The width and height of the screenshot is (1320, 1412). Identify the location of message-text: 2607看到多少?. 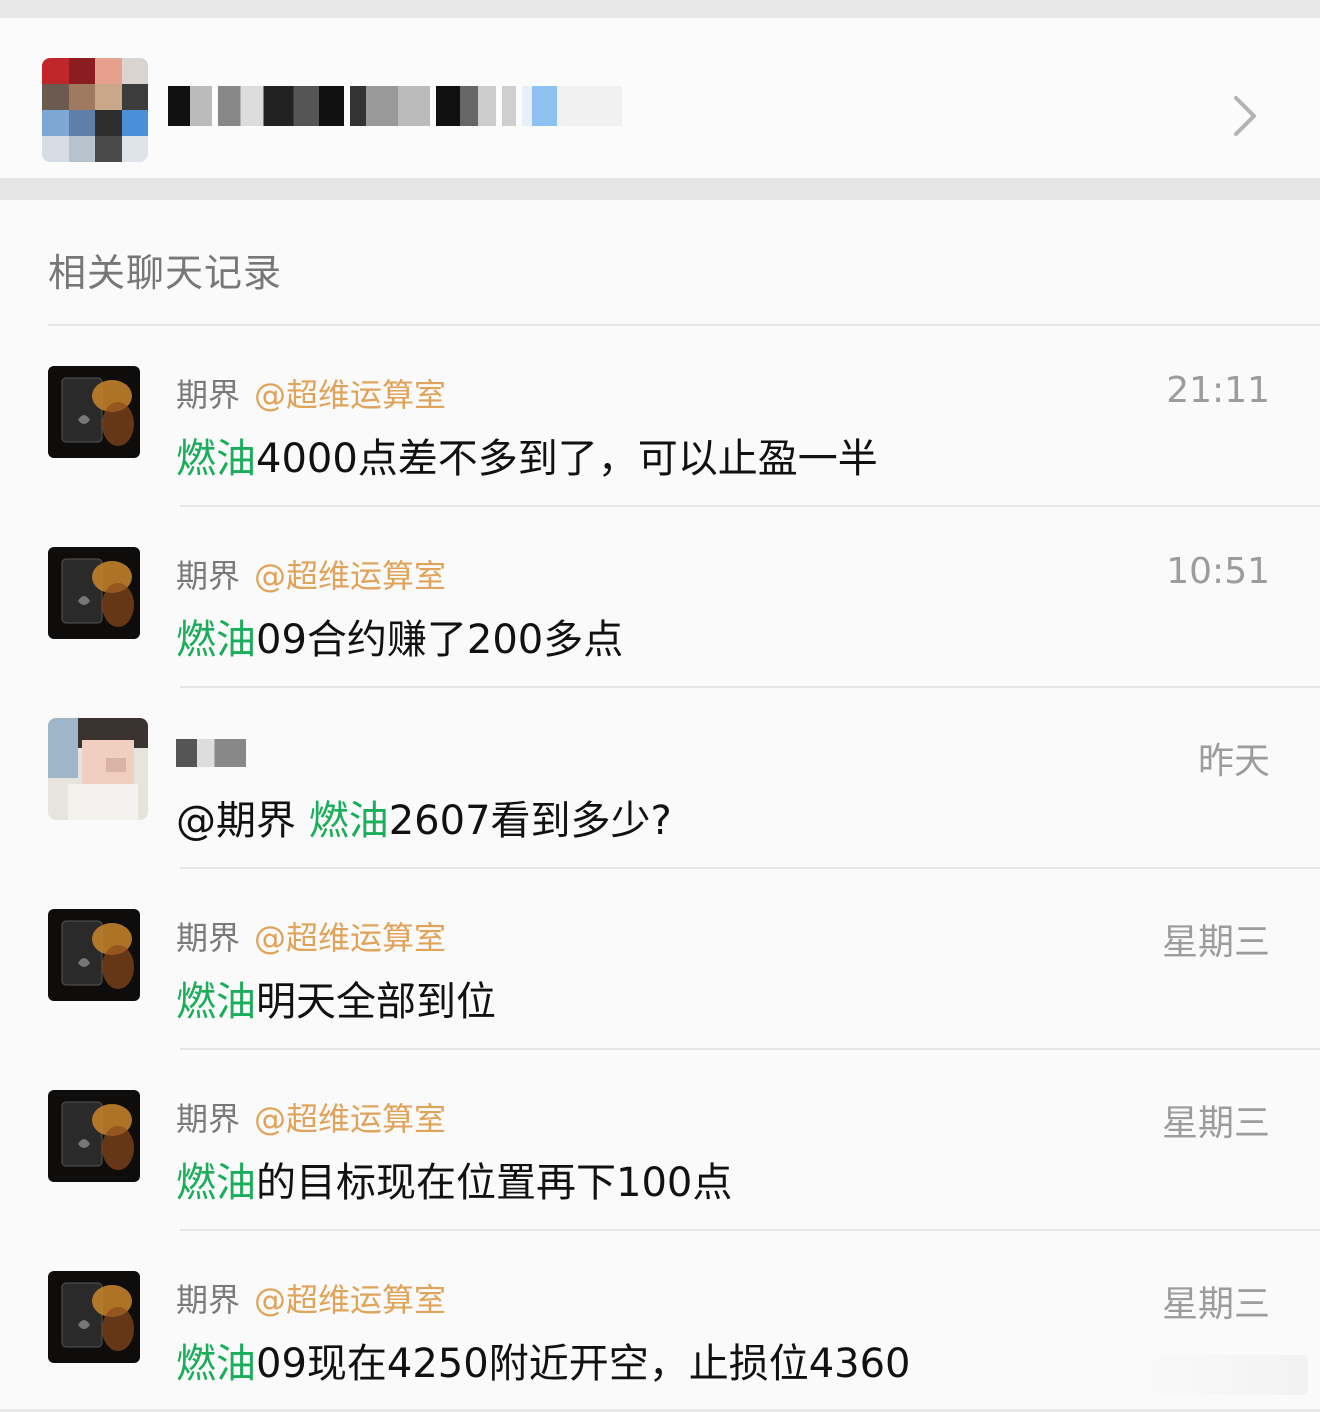
(530, 821).